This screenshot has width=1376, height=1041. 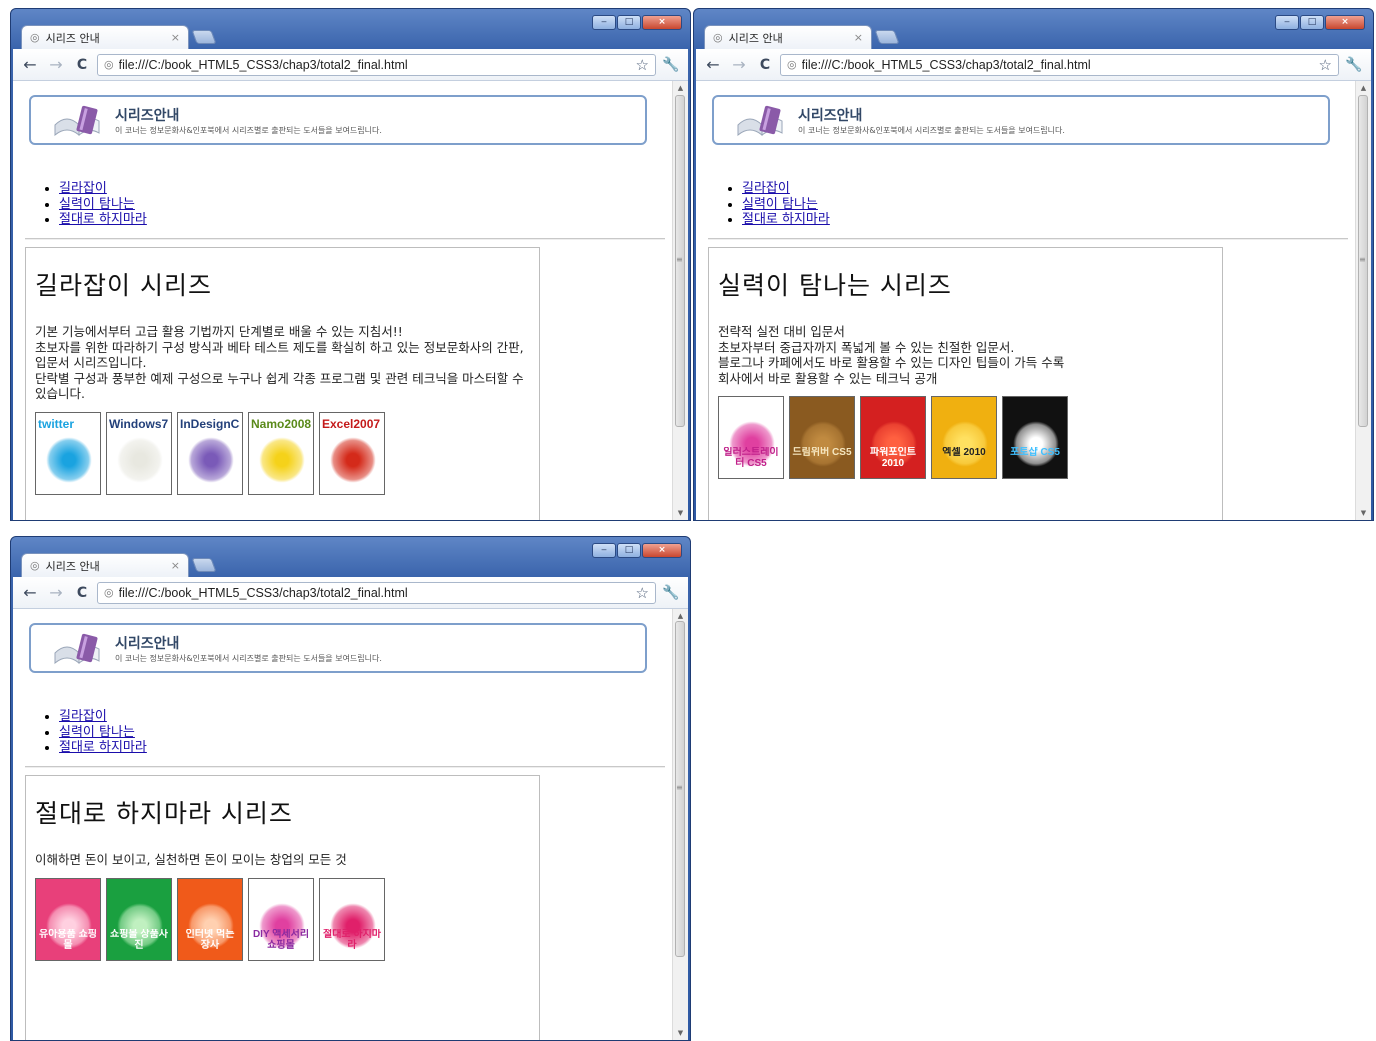 I want to click on divider, so click(x=1028, y=239).